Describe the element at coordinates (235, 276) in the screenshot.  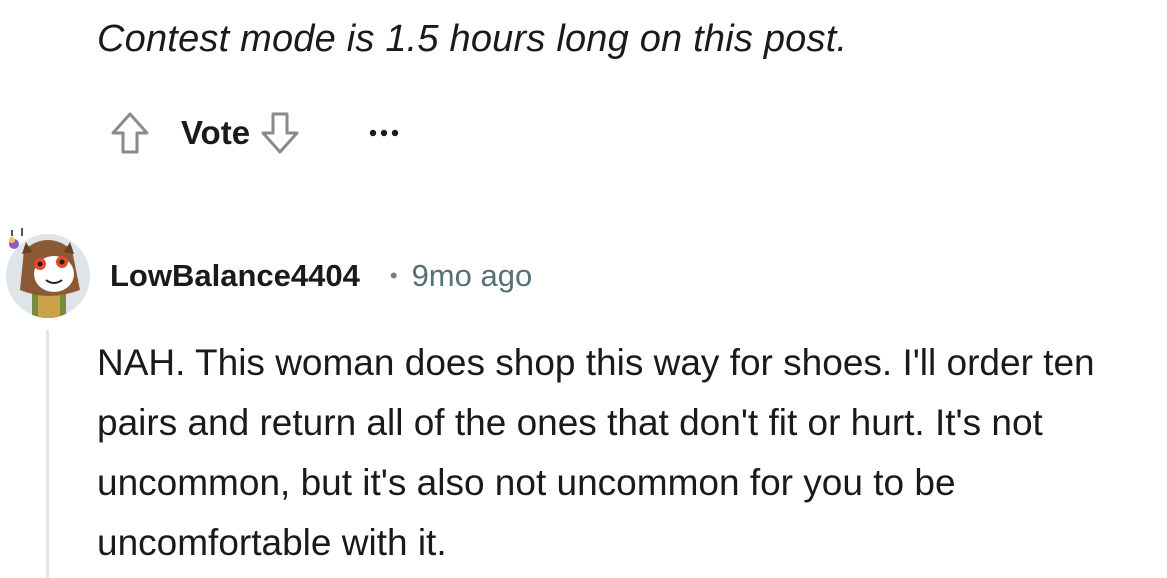
I see `comment-username: LowBalance4404` at that location.